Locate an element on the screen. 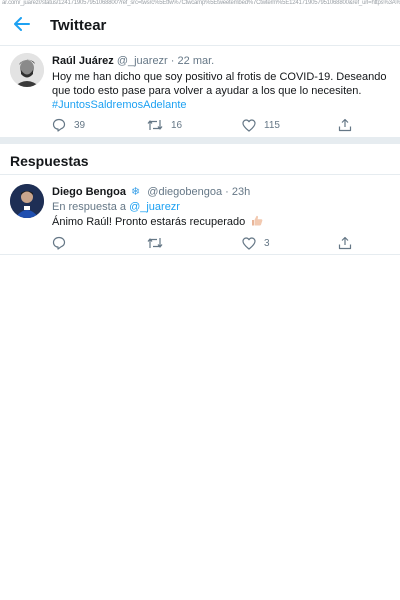  author-name: Diego Bengoa is located at coordinates (89, 192).